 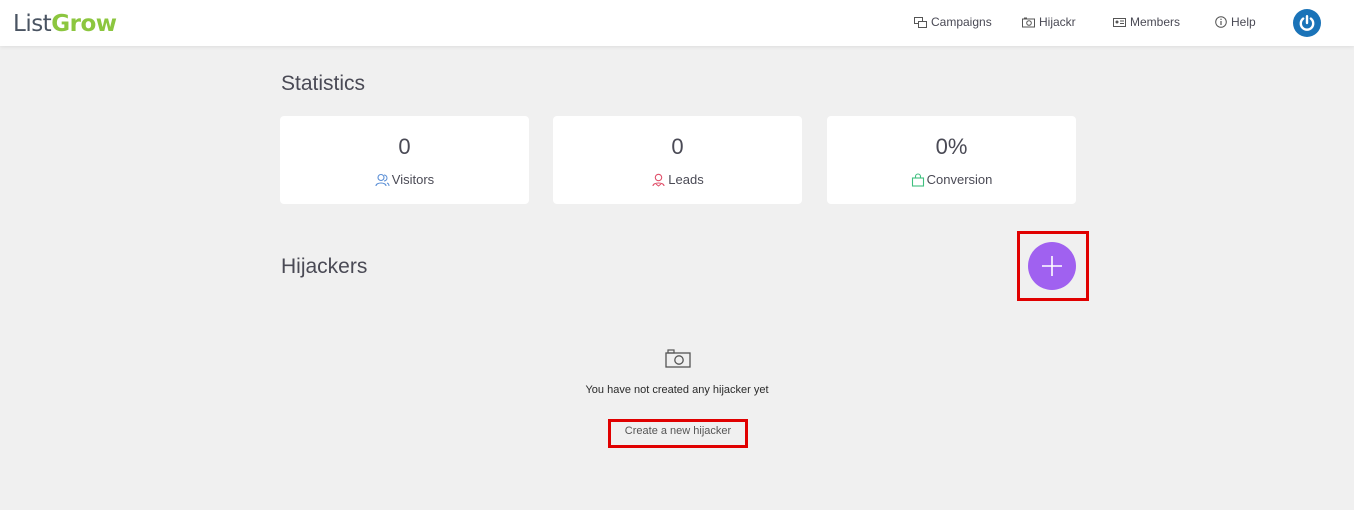 What do you see at coordinates (413, 179) in the screenshot?
I see `visitors-label: Visitors` at bounding box center [413, 179].